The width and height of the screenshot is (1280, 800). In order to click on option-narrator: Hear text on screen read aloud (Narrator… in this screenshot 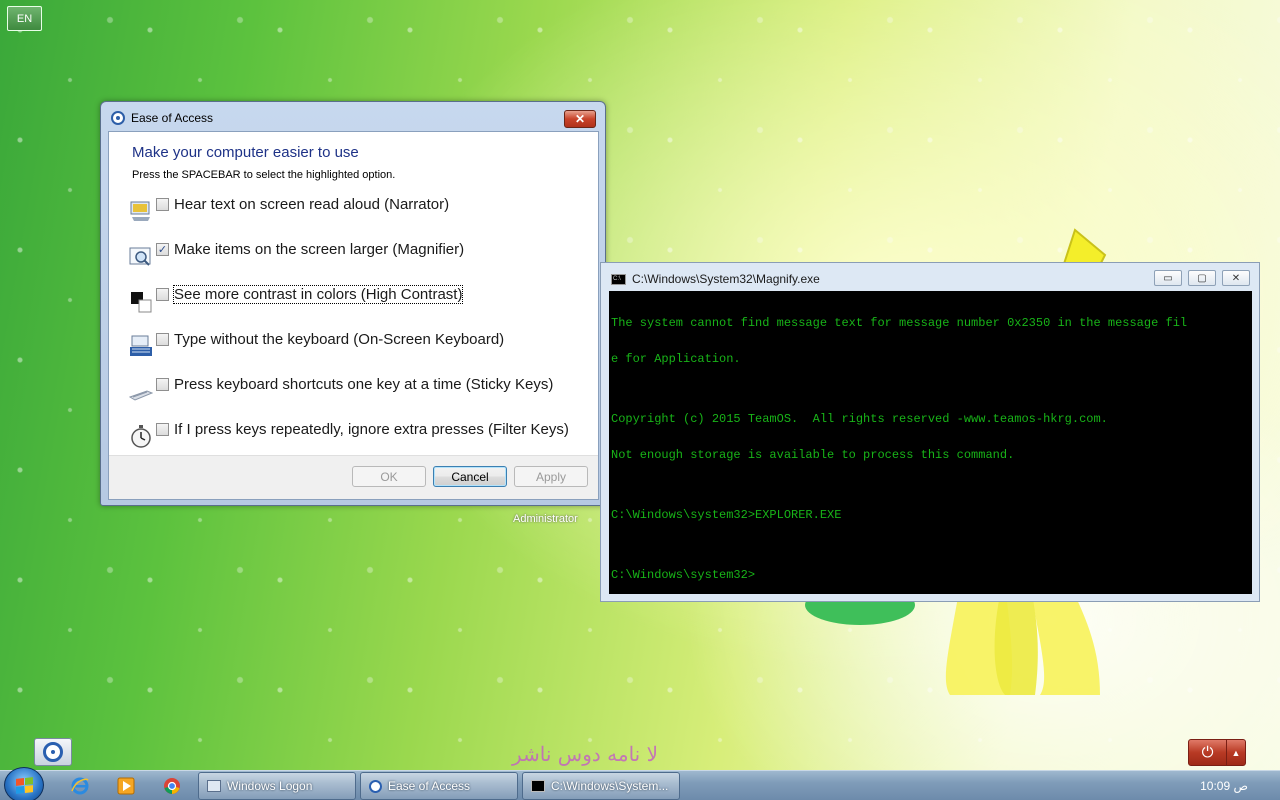, I will do `click(289, 205)`.